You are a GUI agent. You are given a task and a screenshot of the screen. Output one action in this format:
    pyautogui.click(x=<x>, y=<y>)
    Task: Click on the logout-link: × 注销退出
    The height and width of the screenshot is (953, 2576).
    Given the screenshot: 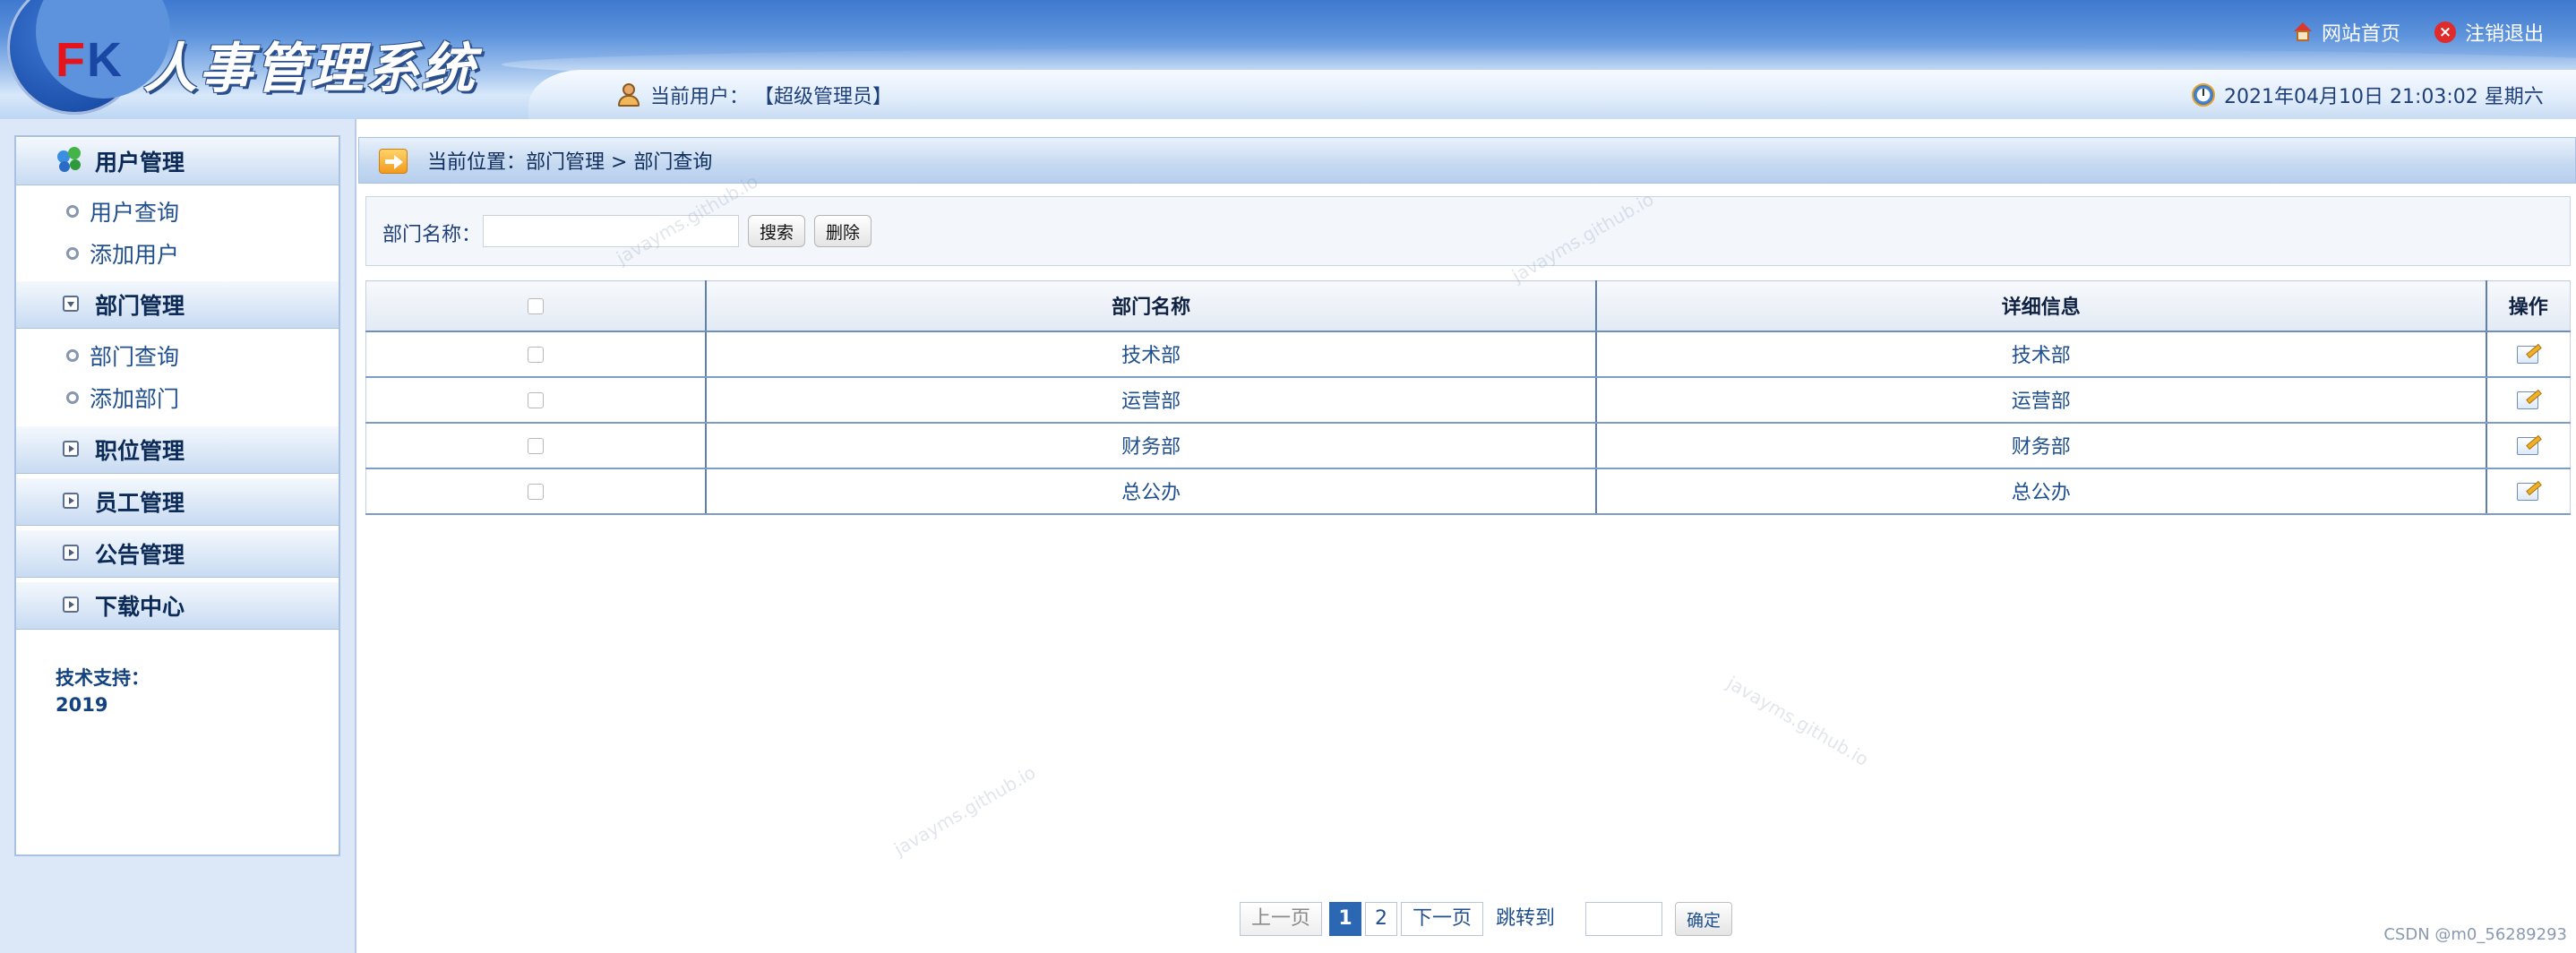 What is the action you would take?
    pyautogui.click(x=2489, y=32)
    